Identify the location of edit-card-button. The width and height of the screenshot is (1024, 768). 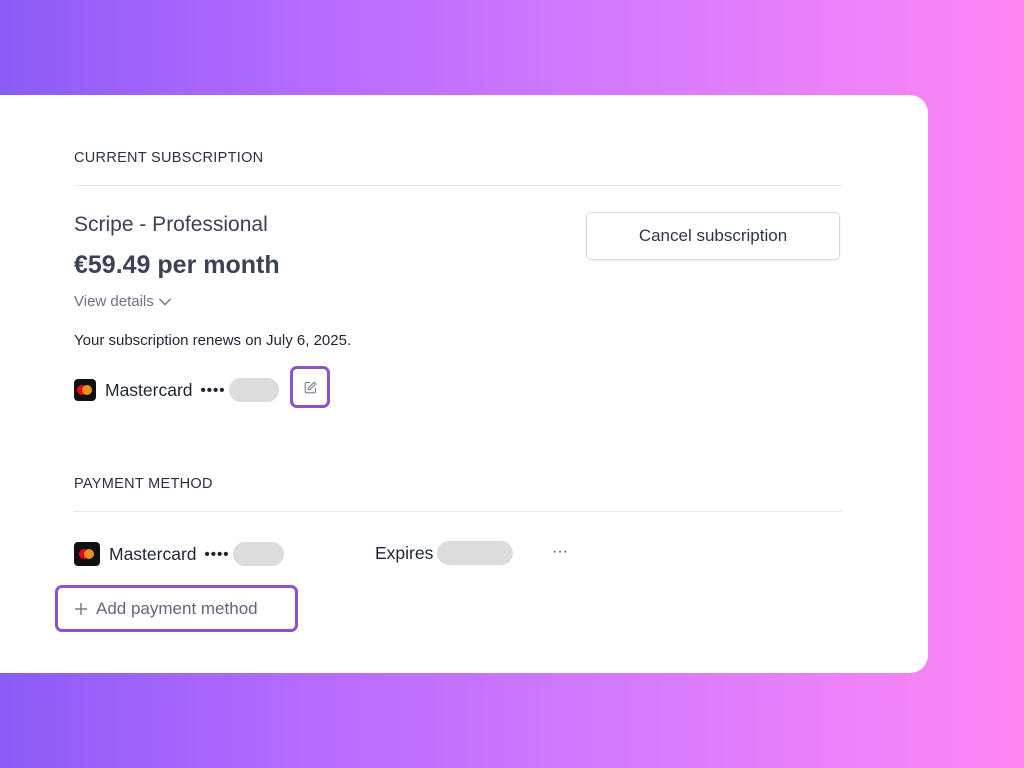
(310, 387).